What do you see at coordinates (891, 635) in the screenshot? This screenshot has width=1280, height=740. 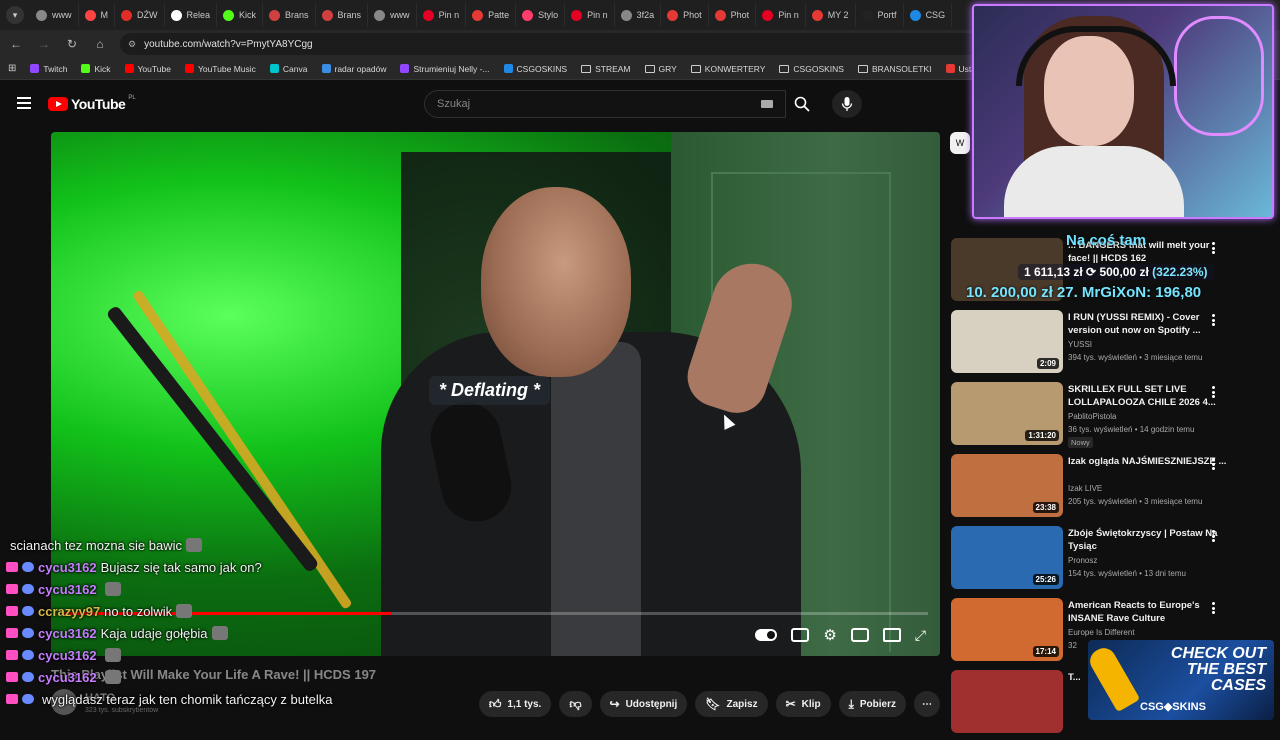 I see `cast-icon` at bounding box center [891, 635].